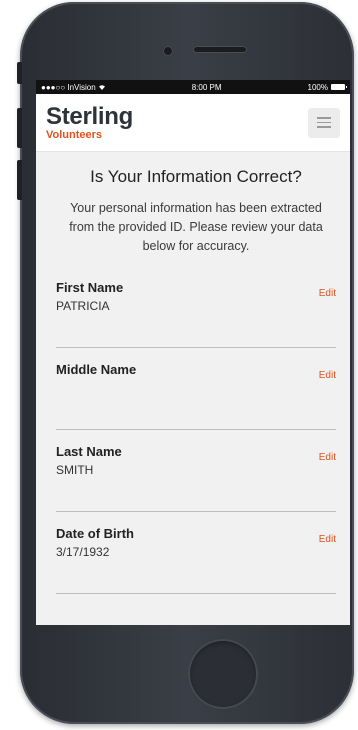  What do you see at coordinates (196, 389) in the screenshot?
I see `field-middle-name: Middle Name Edit` at bounding box center [196, 389].